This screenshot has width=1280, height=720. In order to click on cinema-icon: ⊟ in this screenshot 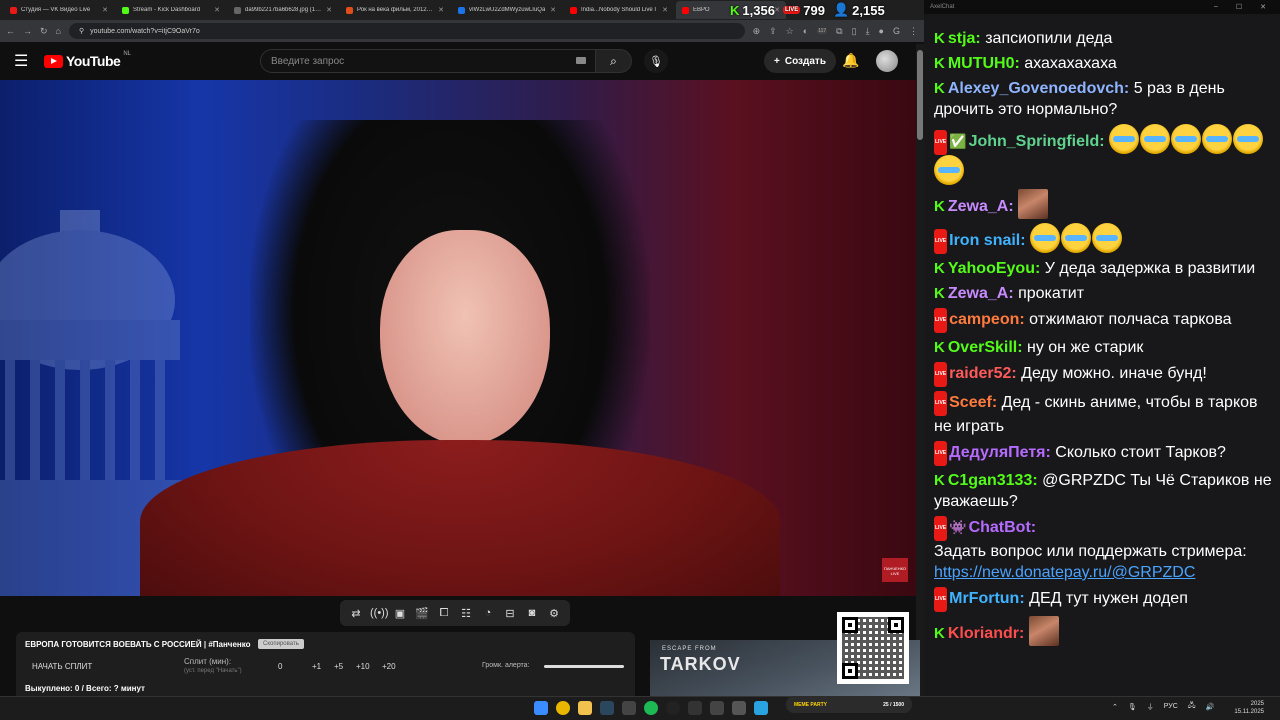, I will do `click(510, 613)`.